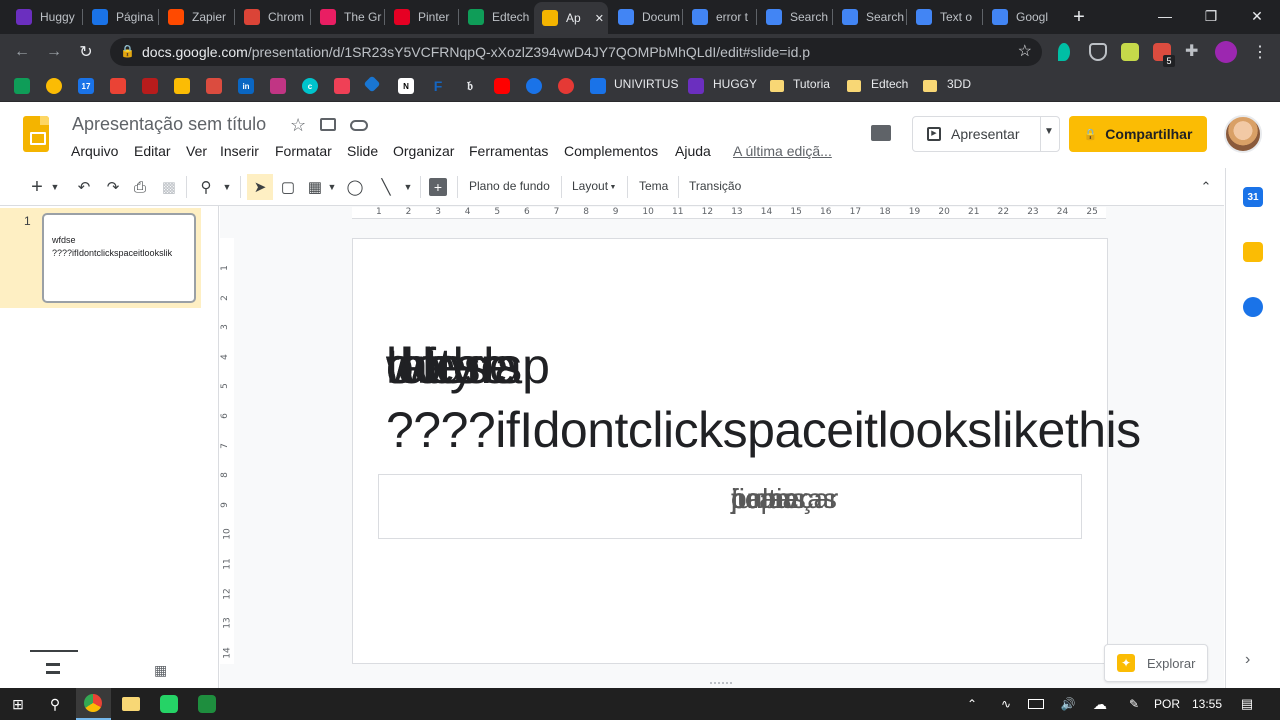 This screenshot has height=720, width=1280. What do you see at coordinates (227, 187) in the screenshot?
I see `zoom-dropdown-icon: ▼` at bounding box center [227, 187].